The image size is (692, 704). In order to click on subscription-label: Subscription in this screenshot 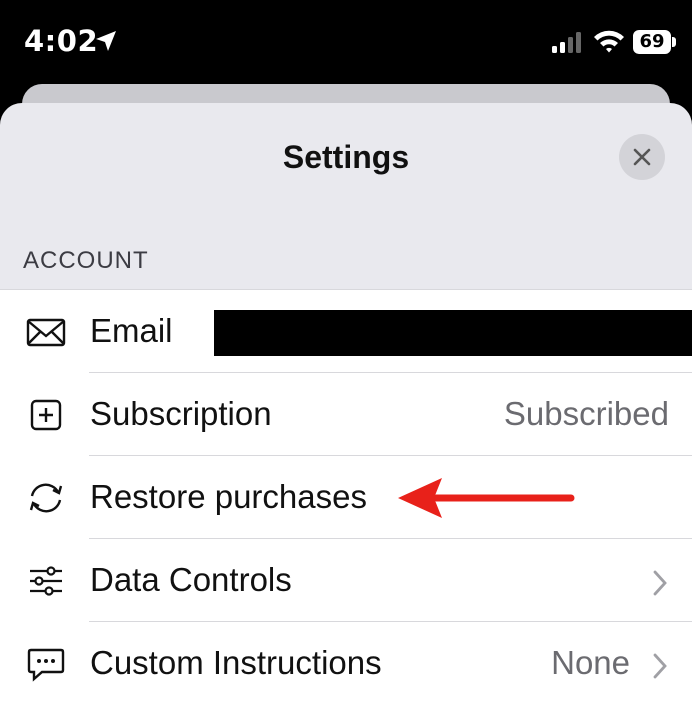, I will do `click(181, 413)`.